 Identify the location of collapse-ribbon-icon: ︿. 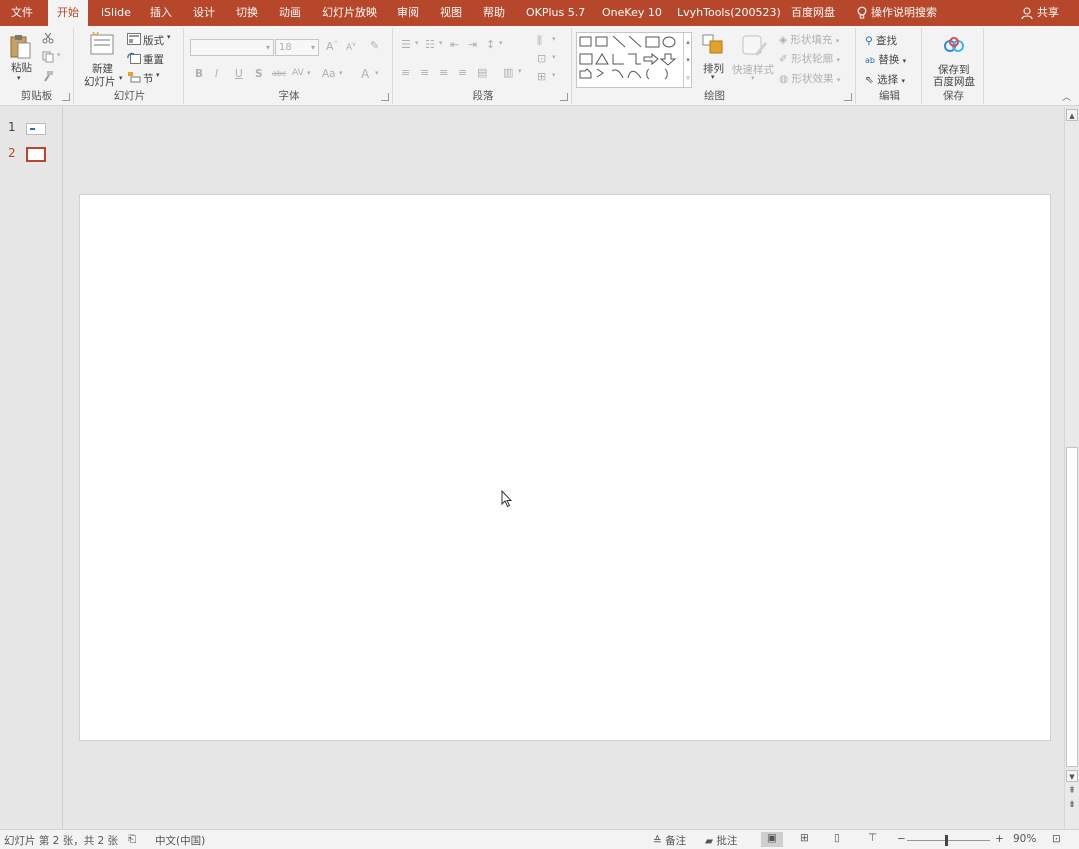
(1066, 96).